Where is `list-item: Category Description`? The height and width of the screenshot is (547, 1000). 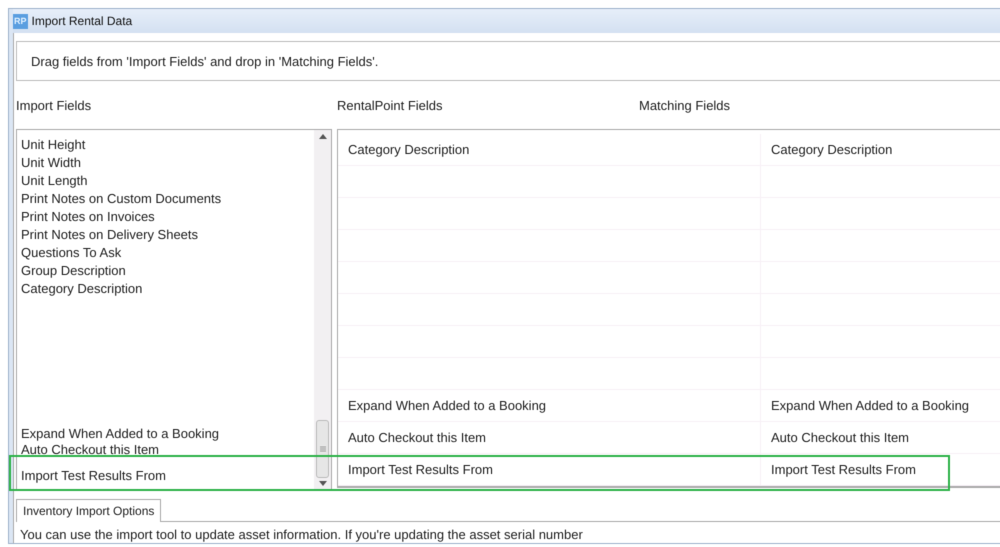
list-item: Category Description is located at coordinates (167, 289).